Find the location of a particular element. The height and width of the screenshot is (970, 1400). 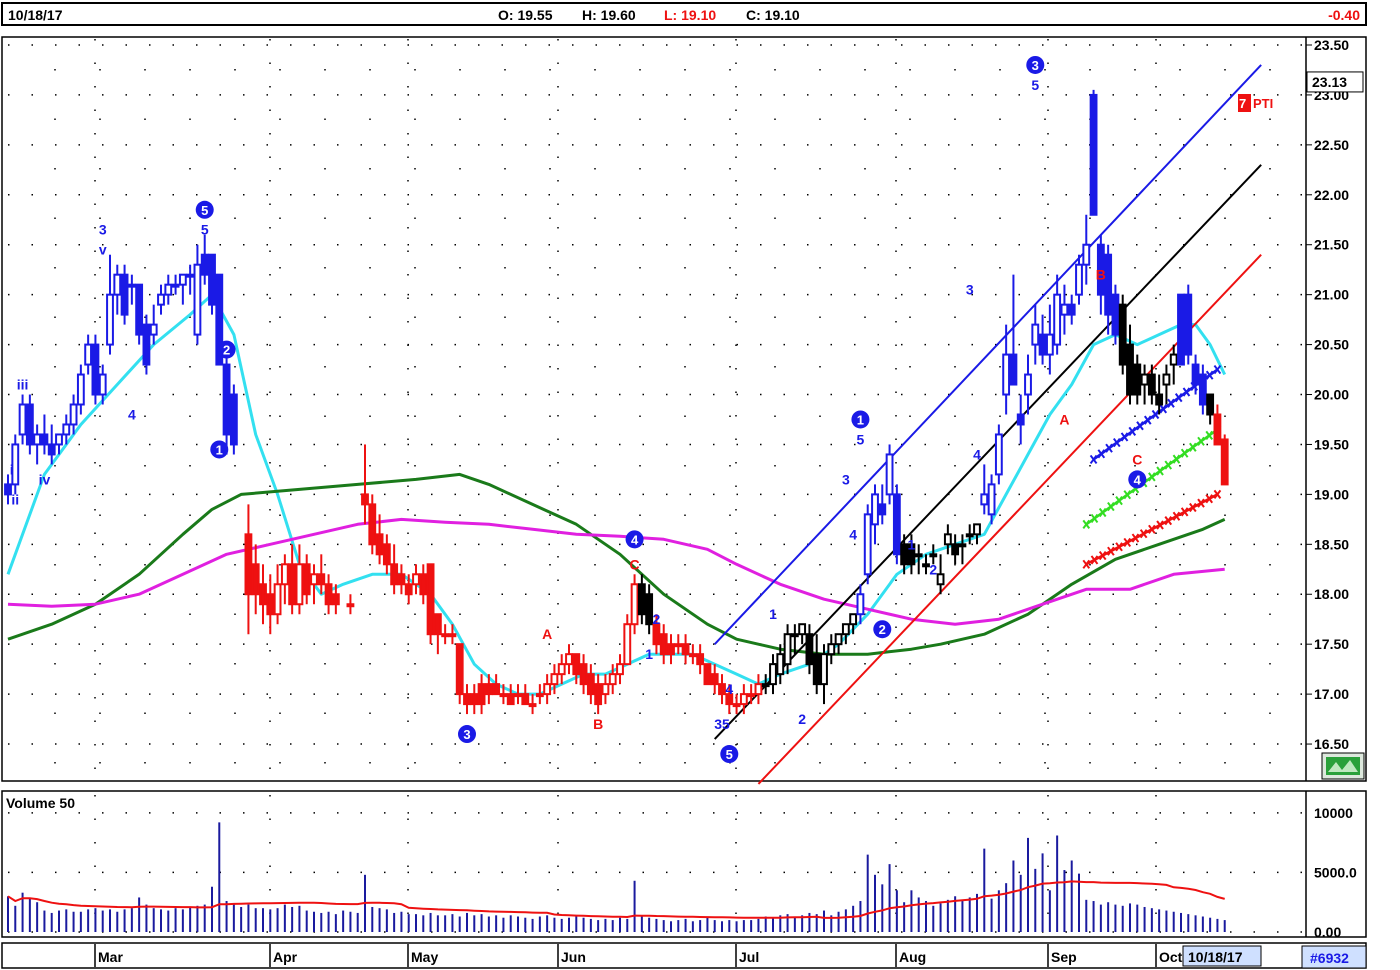

current-date-box: 10/18/17 is located at coordinates (1222, 956).